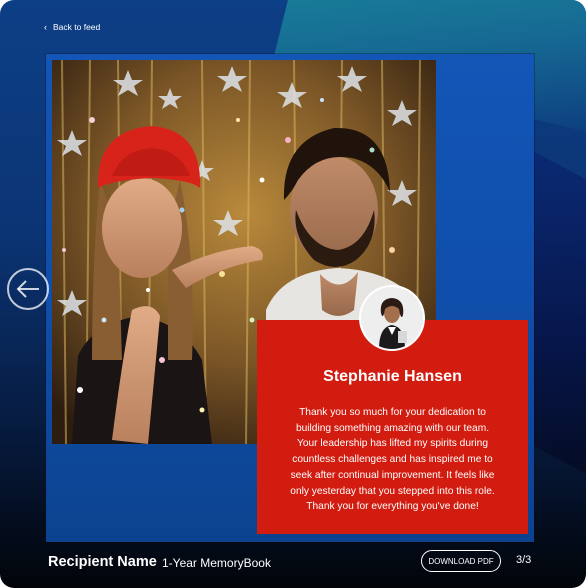  What do you see at coordinates (45, 26) in the screenshot?
I see `chevron-left-icon: ‹` at bounding box center [45, 26].